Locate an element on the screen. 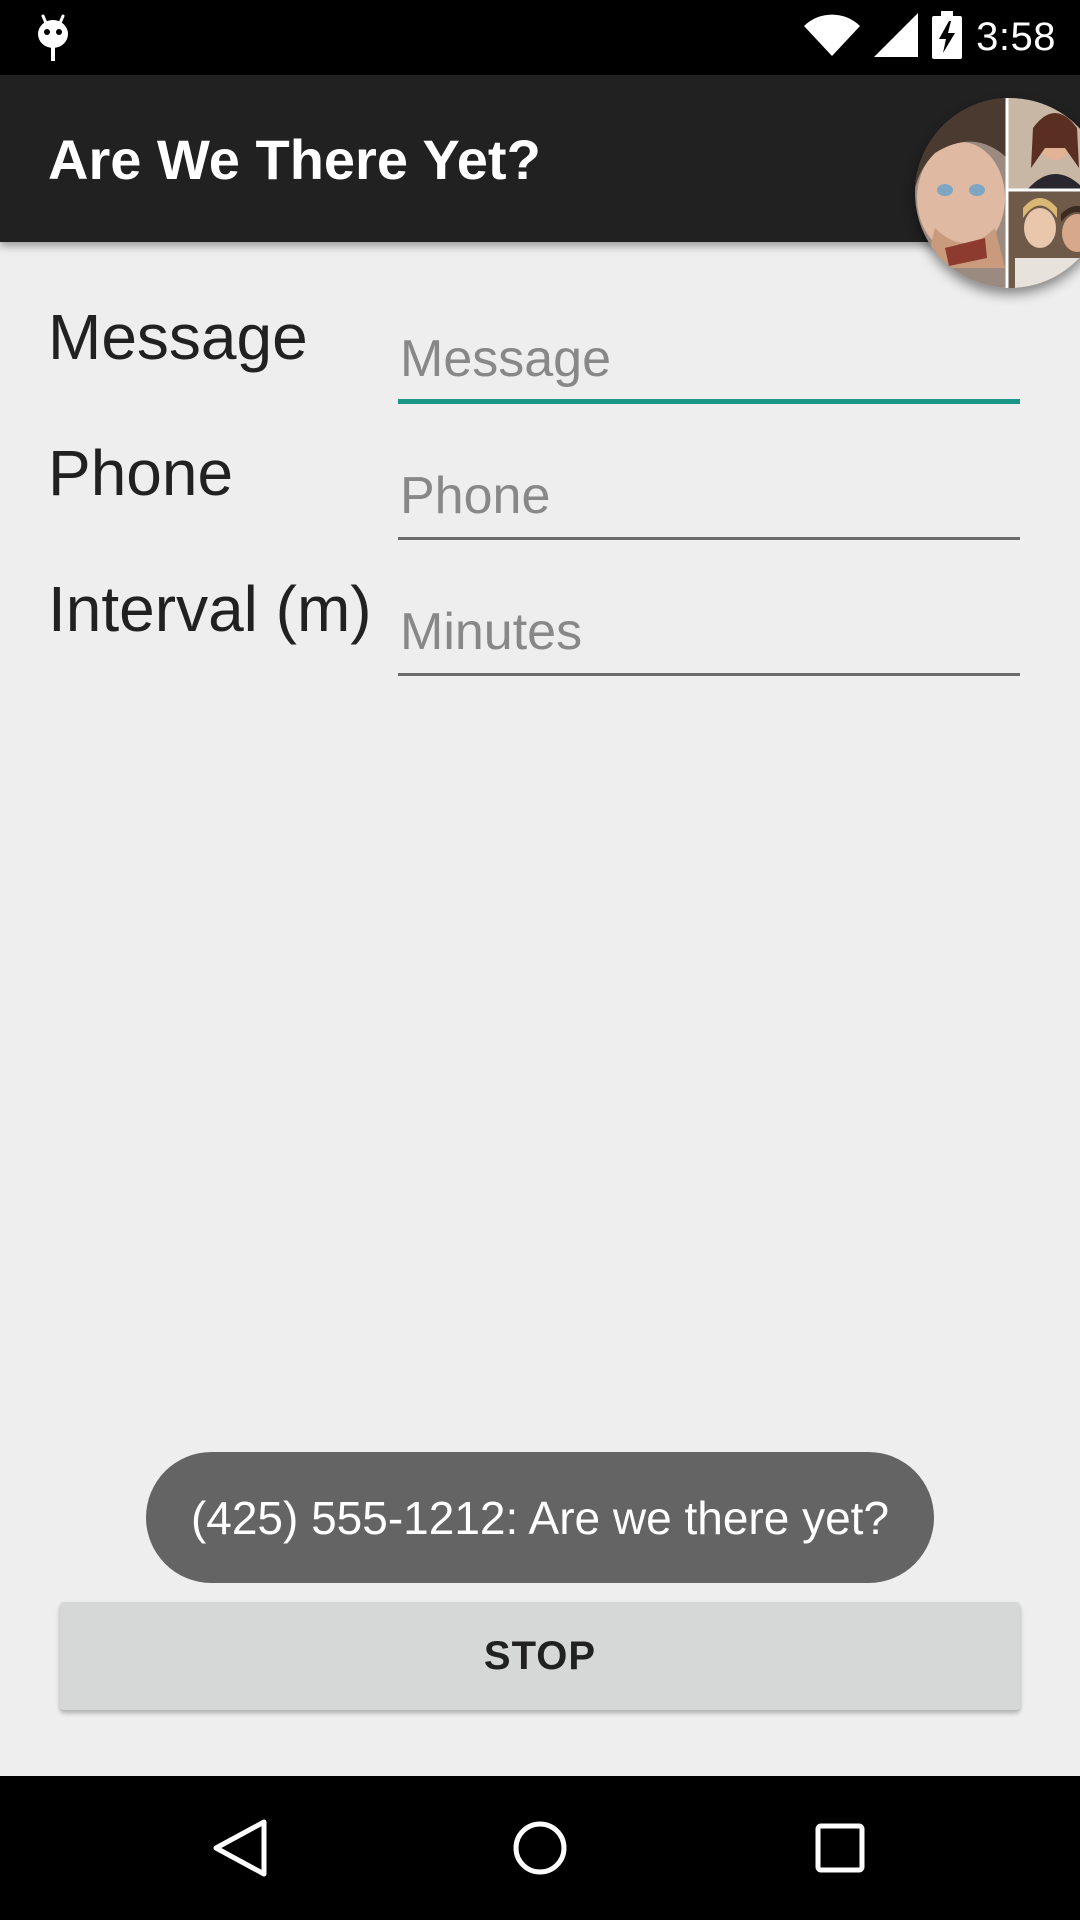  navigation-bar is located at coordinates (540, 1848).